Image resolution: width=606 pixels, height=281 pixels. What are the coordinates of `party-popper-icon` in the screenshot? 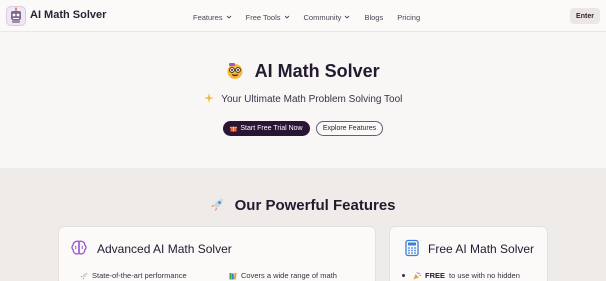 It's located at (417, 275).